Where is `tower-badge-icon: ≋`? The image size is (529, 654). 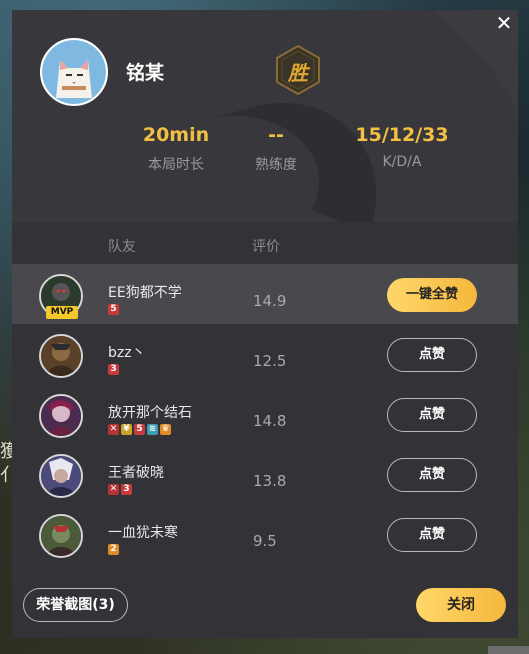 tower-badge-icon: ≋ is located at coordinates (152, 429).